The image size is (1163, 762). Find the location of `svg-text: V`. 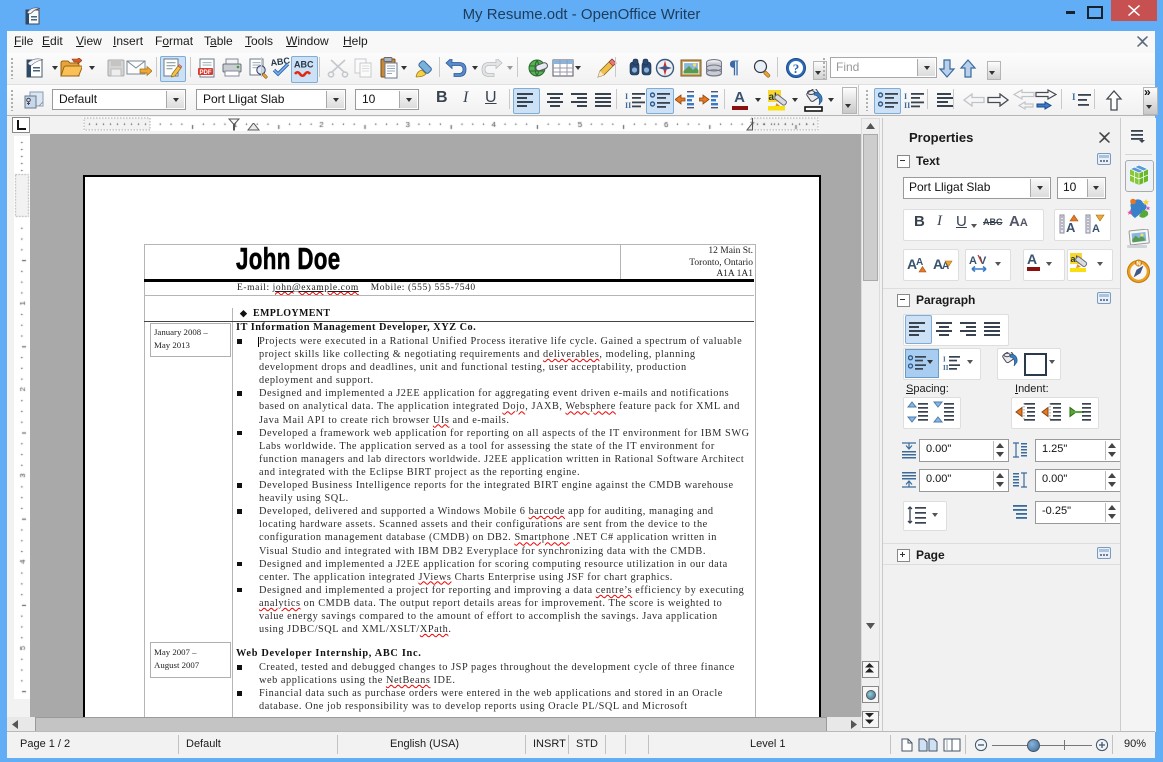

svg-text: V is located at coordinates (983, 261).